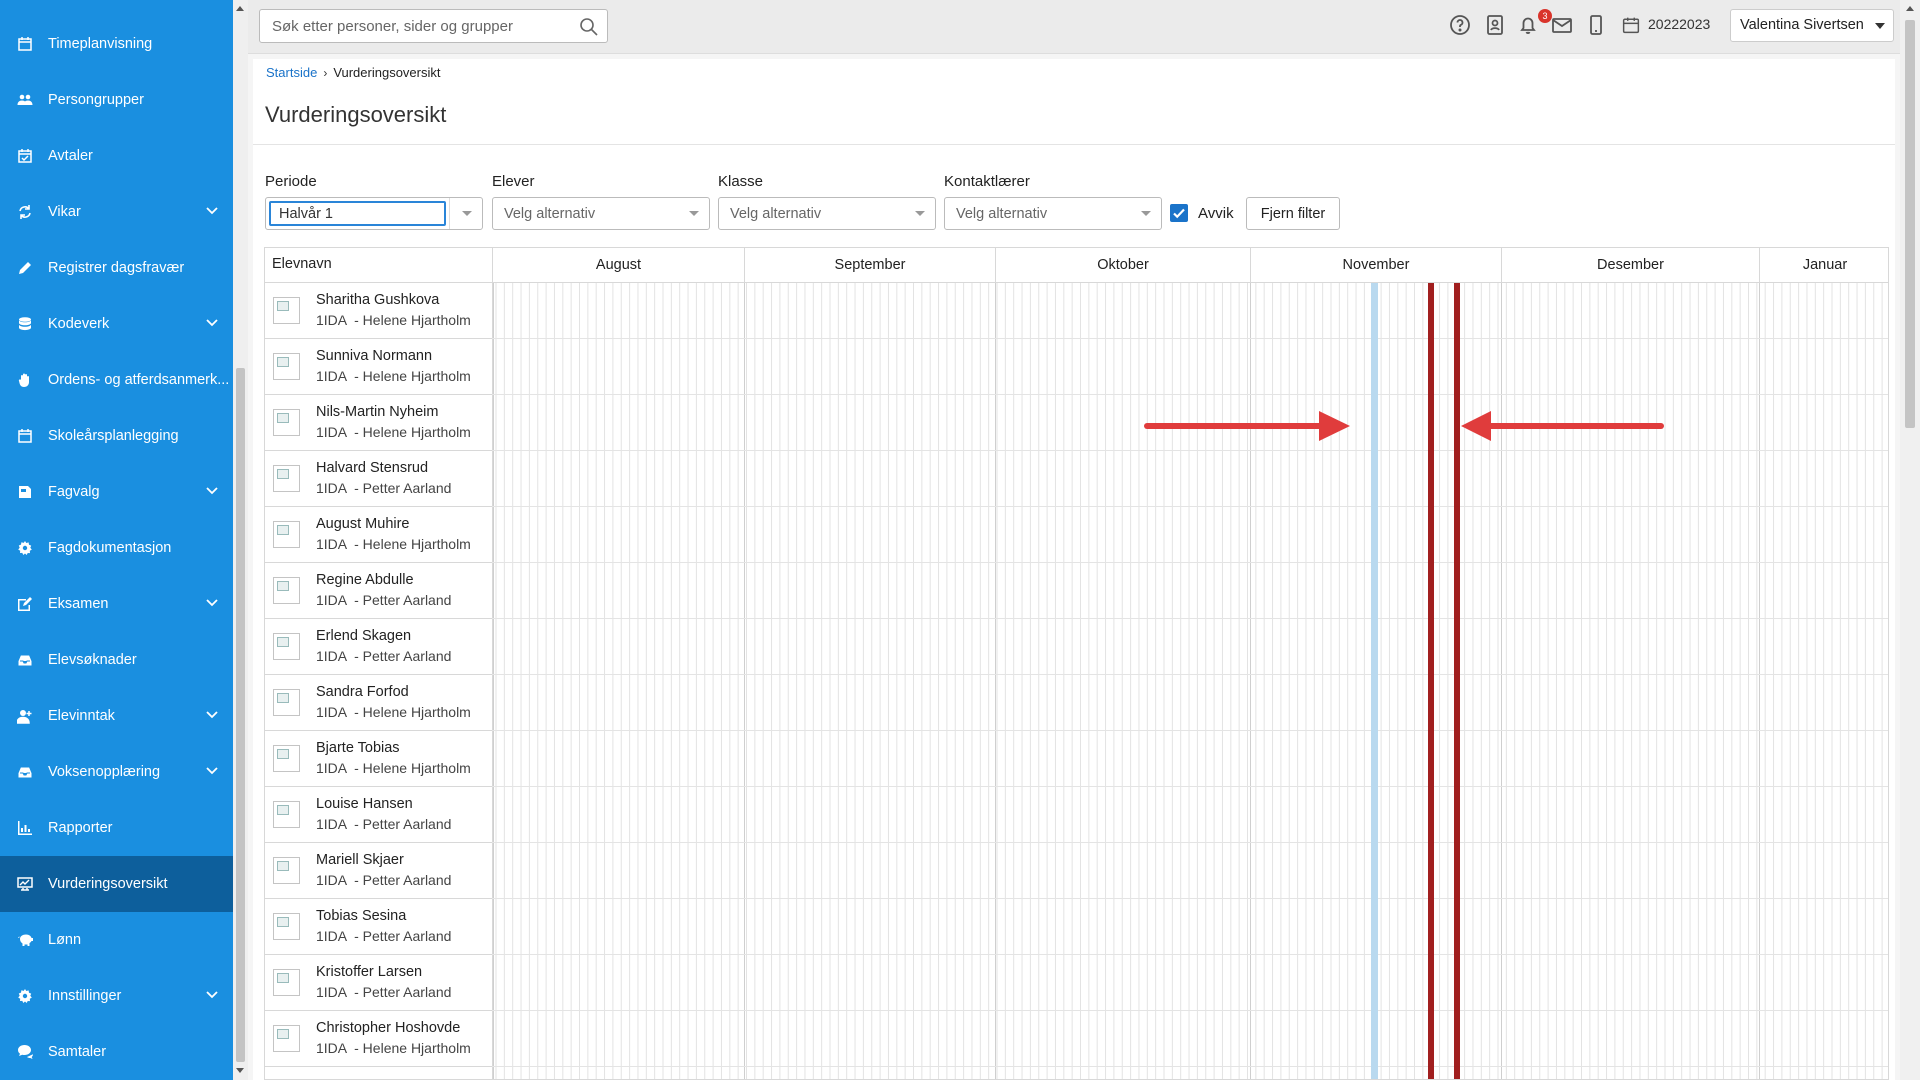  I want to click on help-icon, so click(1461, 26).